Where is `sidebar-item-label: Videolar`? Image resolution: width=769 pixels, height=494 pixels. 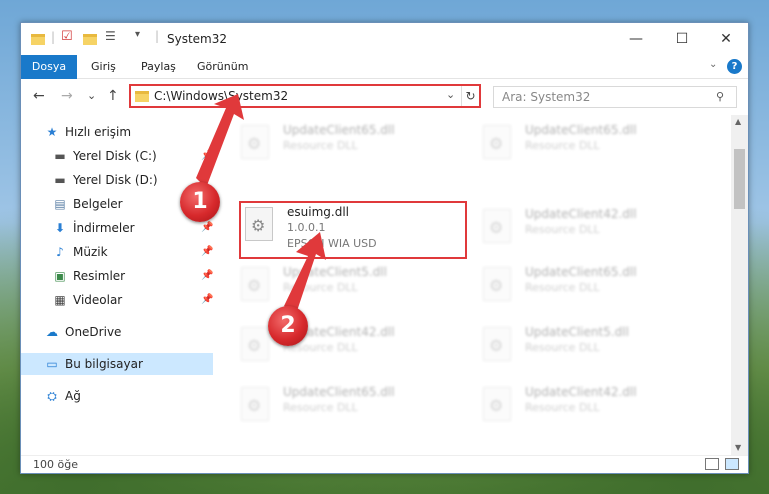
sidebar-item-label: Videolar is located at coordinates (98, 300).